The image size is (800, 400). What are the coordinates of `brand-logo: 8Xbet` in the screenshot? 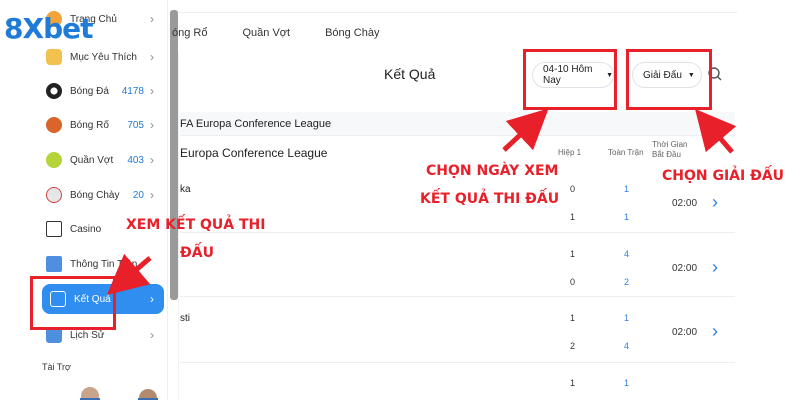 It's located at (48, 28).